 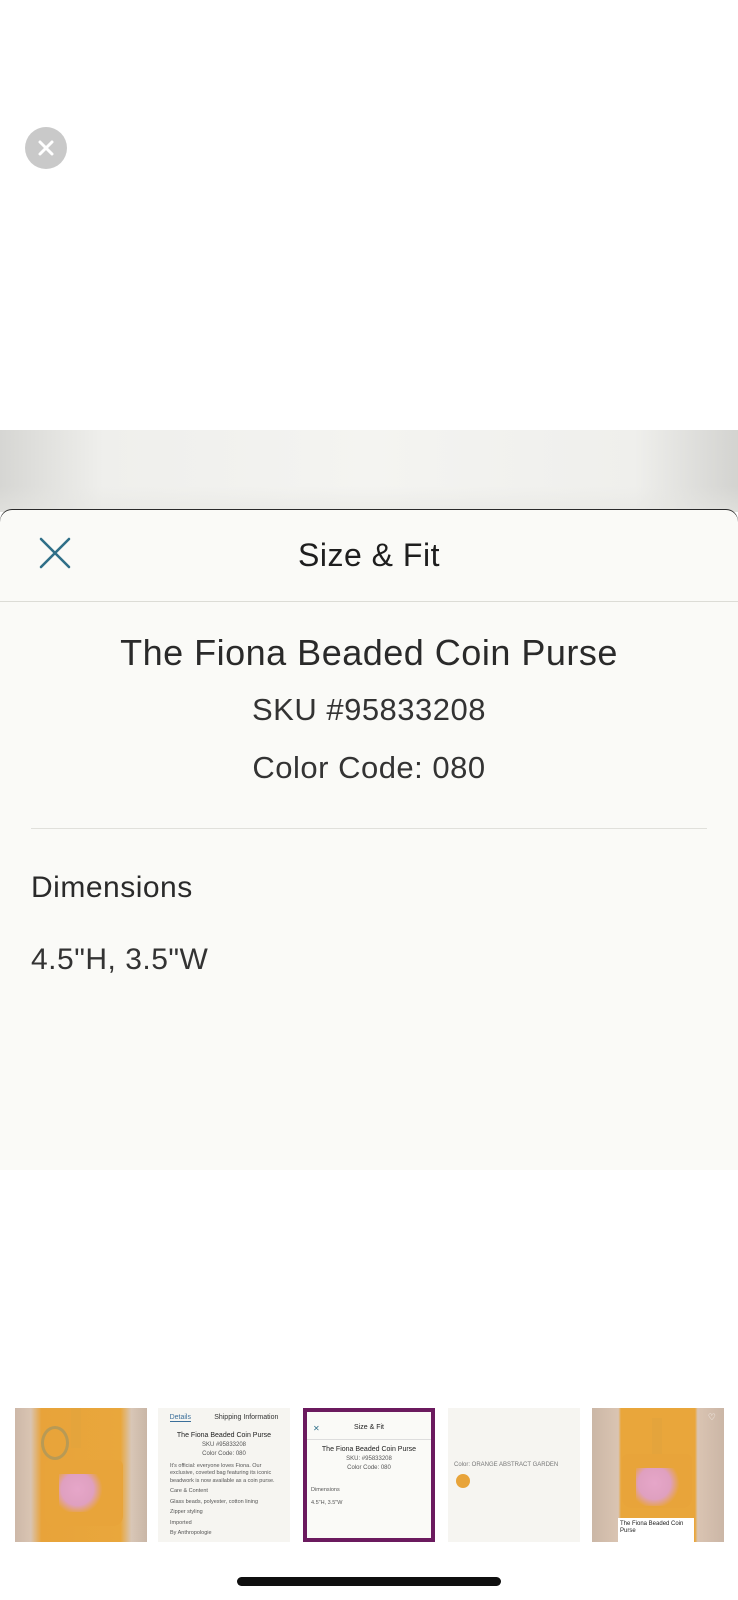 I want to click on mini-color-label: Color: ORANGE ABSTRACT GARDEN, so click(x=506, y=1465).